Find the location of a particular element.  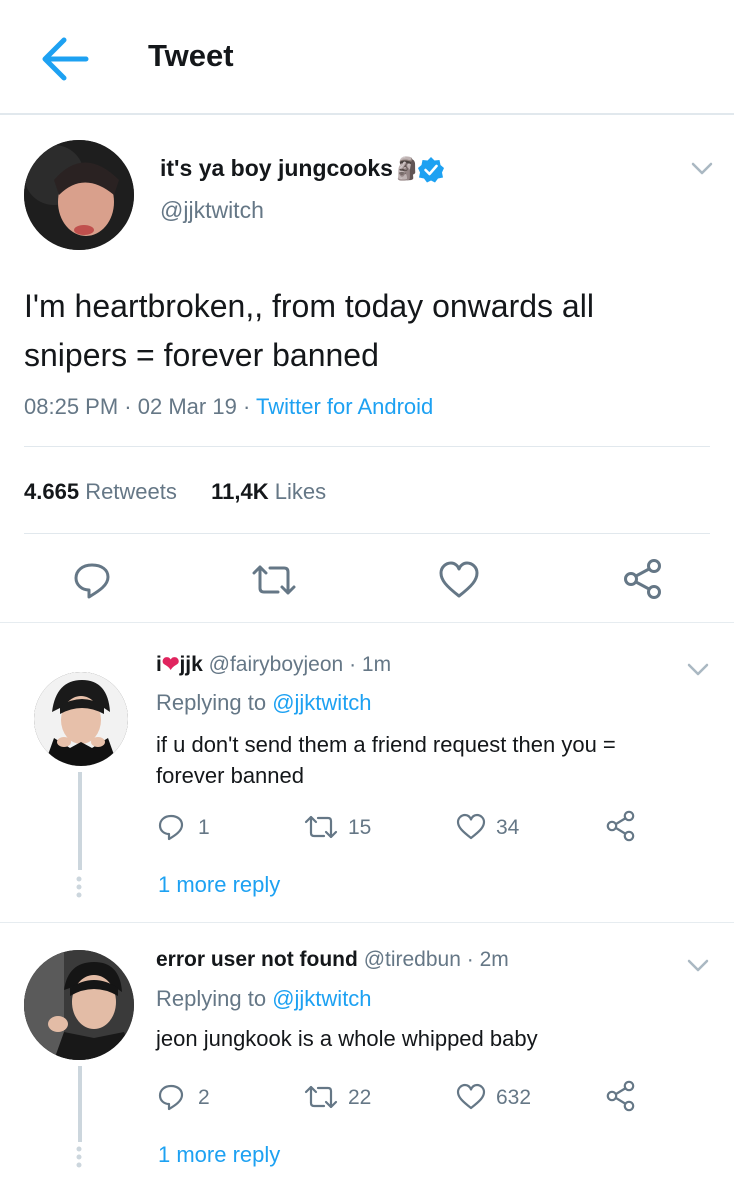

reply-count: 1 is located at coordinates (204, 827).